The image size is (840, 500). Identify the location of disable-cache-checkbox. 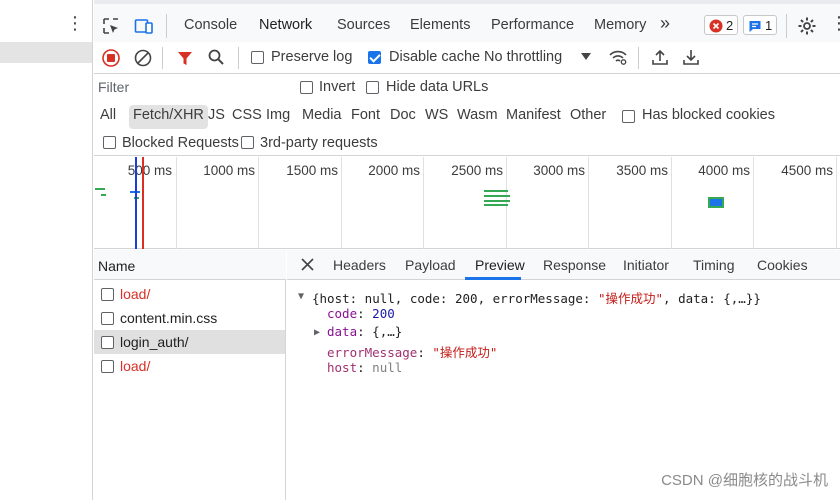
(374, 57).